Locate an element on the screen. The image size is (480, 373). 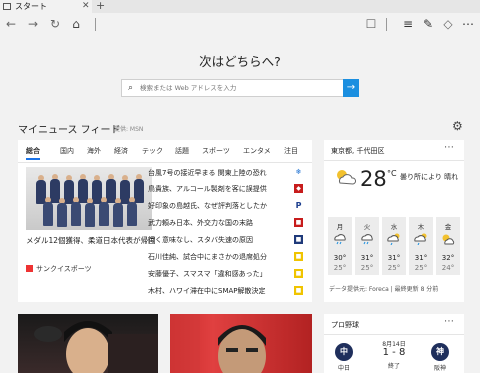
search-go-button: → is located at coordinates (351, 88).